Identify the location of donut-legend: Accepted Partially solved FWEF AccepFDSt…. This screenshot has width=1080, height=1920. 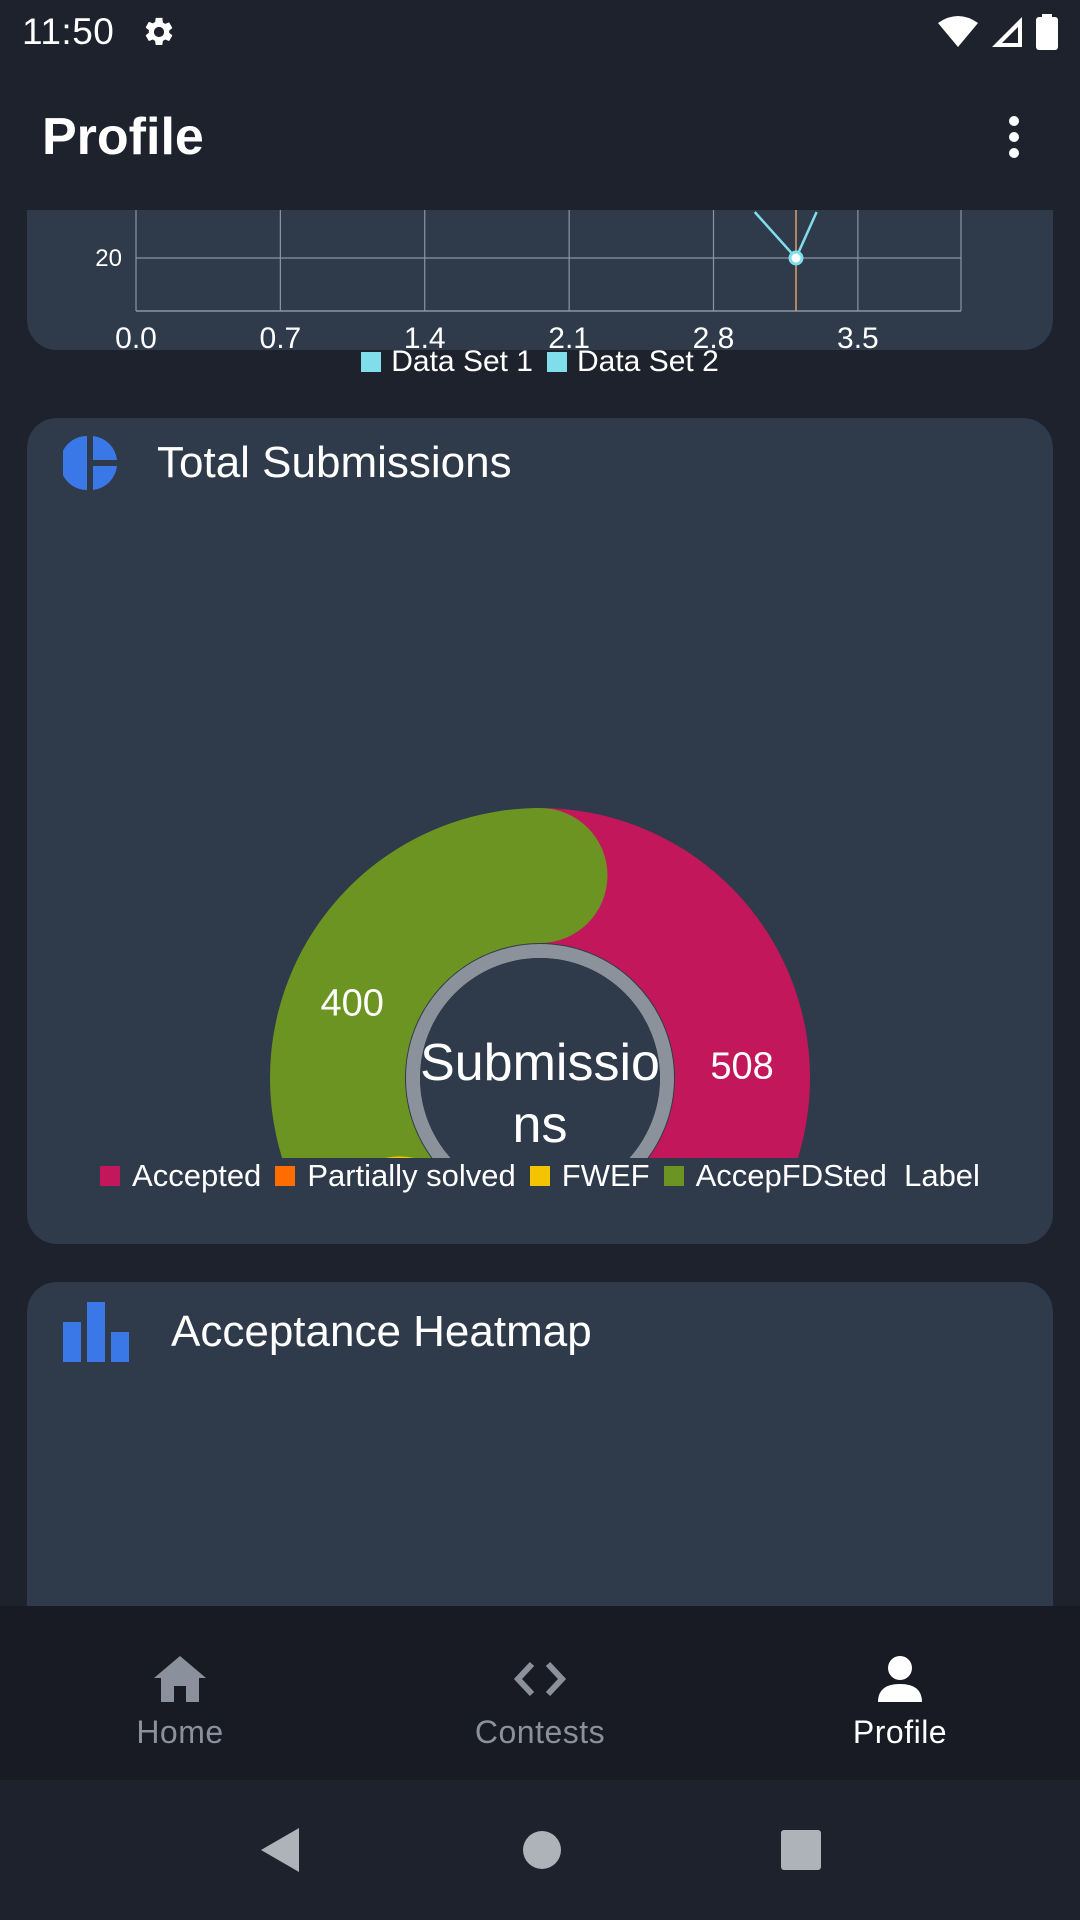
(540, 1176).